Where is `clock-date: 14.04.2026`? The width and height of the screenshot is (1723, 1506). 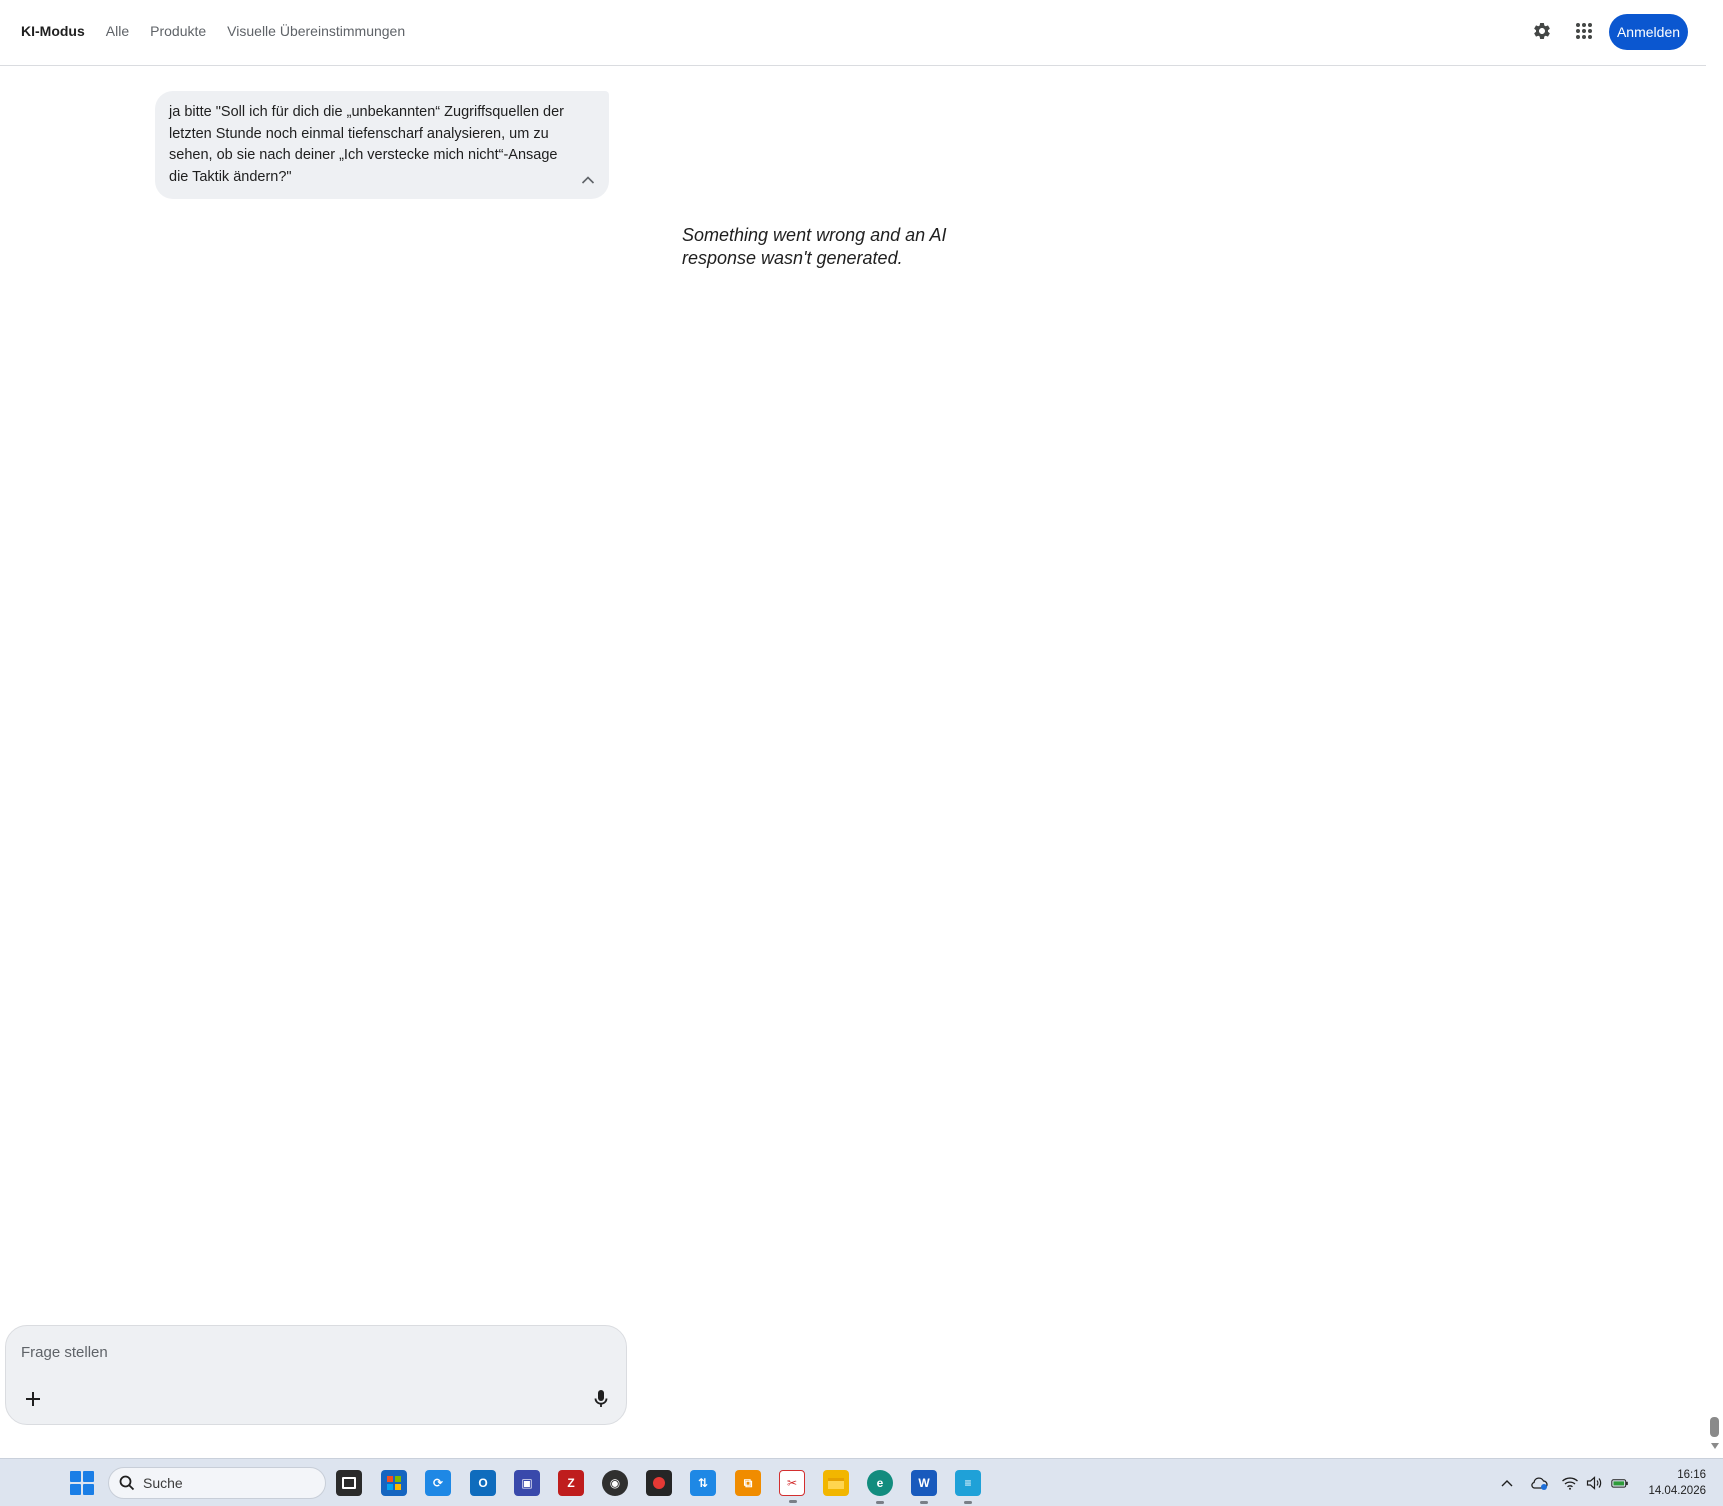
clock-date: 14.04.2026 is located at coordinates (1677, 1491).